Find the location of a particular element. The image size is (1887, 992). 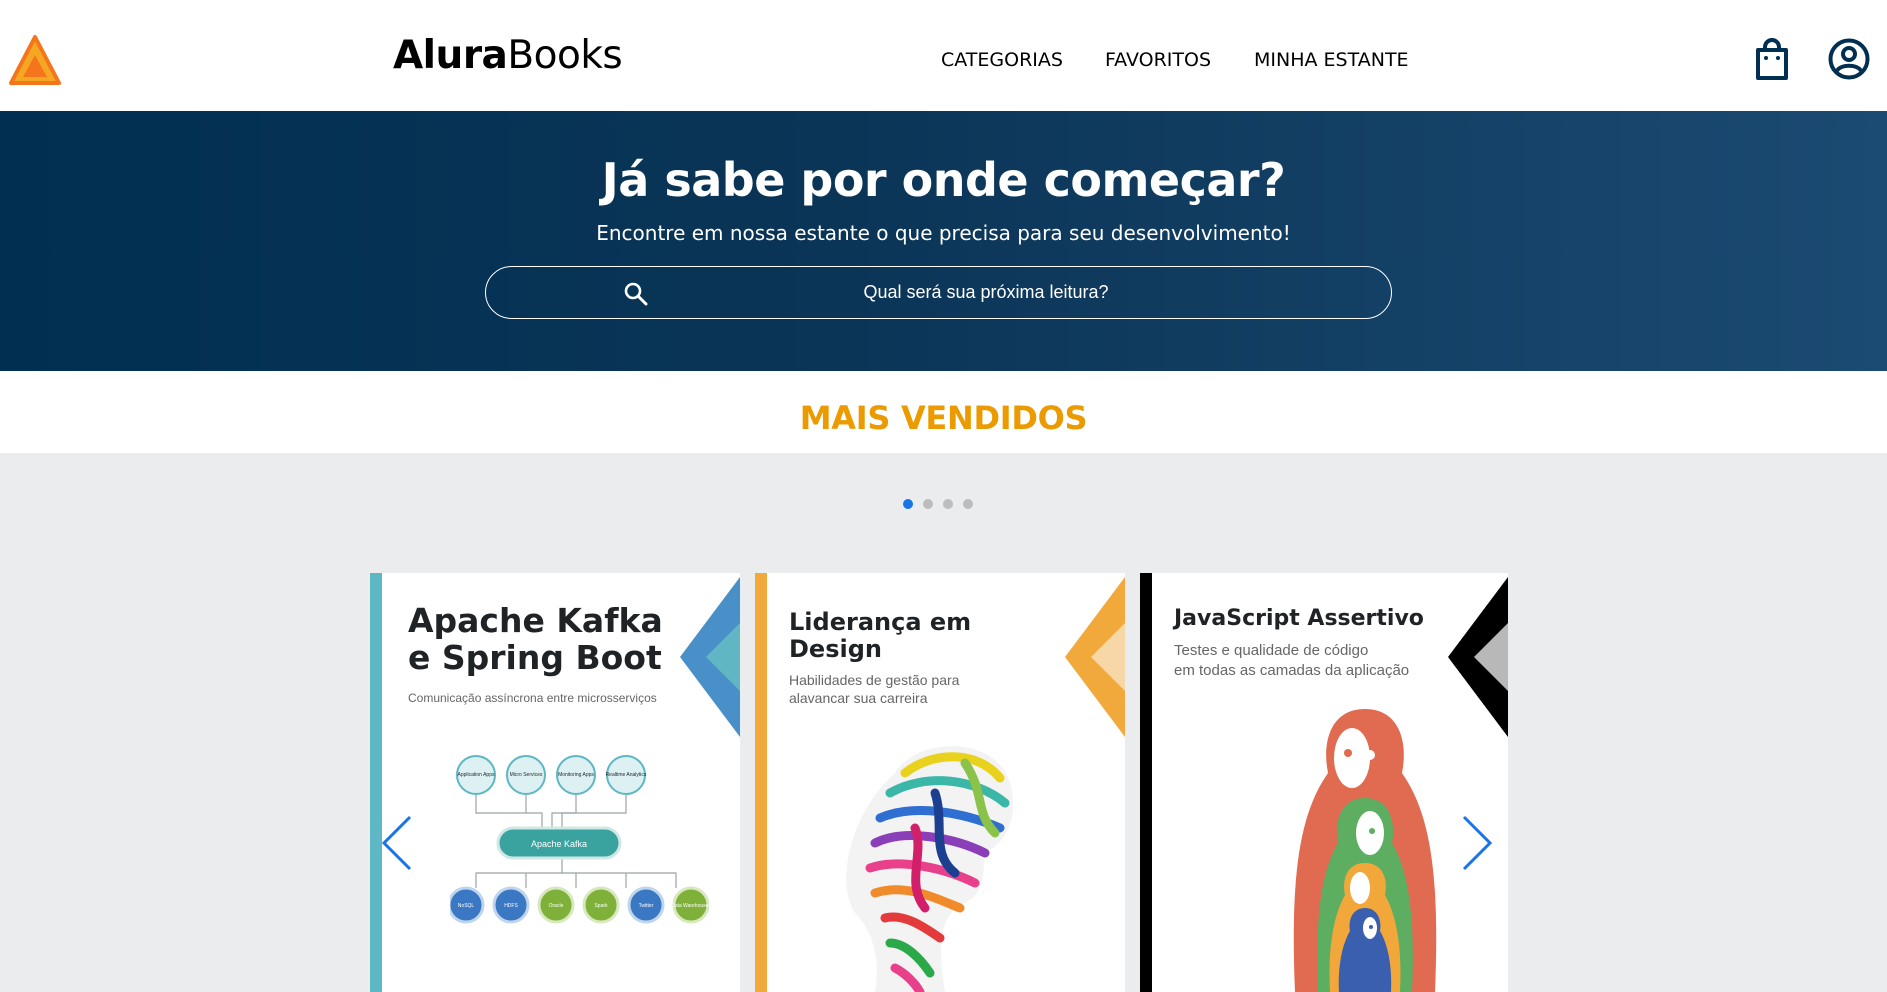

diagram-node-label: Spark is located at coordinates (601, 906).